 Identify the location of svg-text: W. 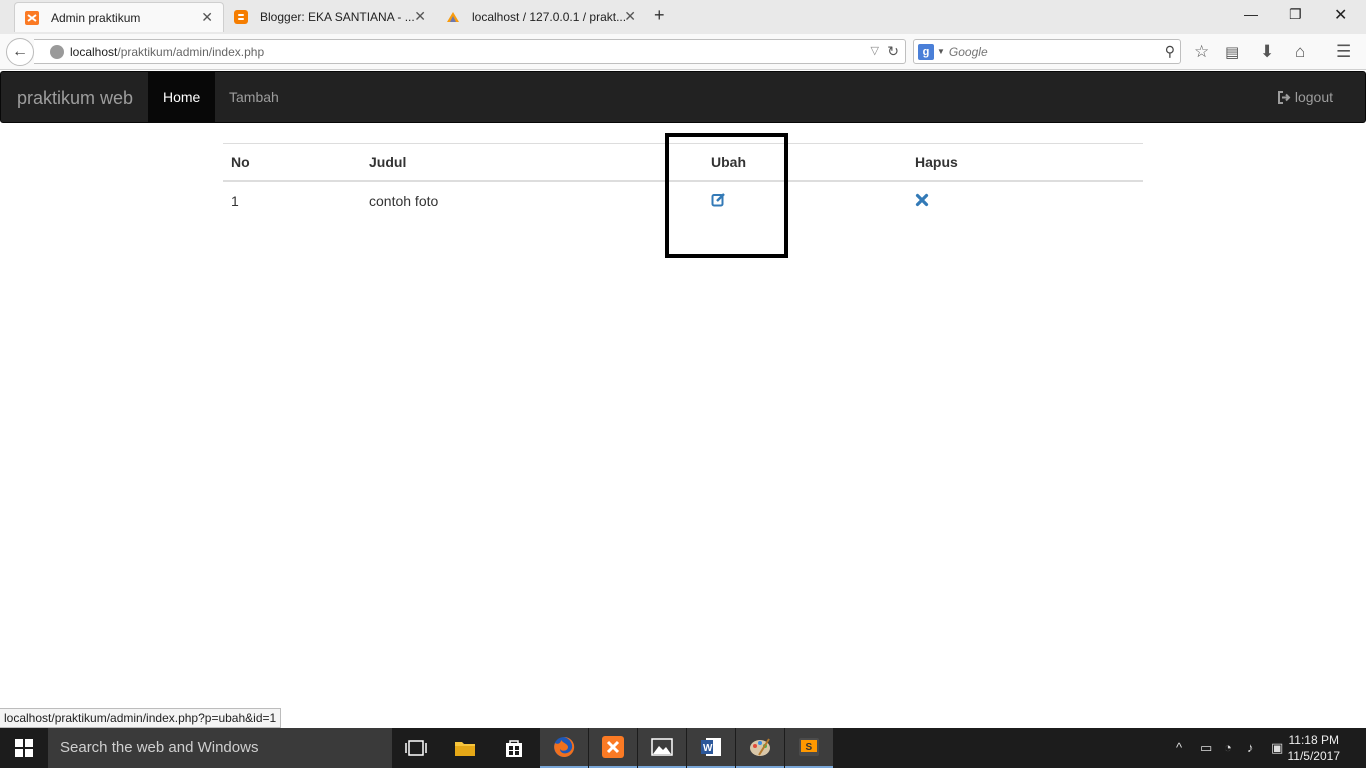
(708, 748).